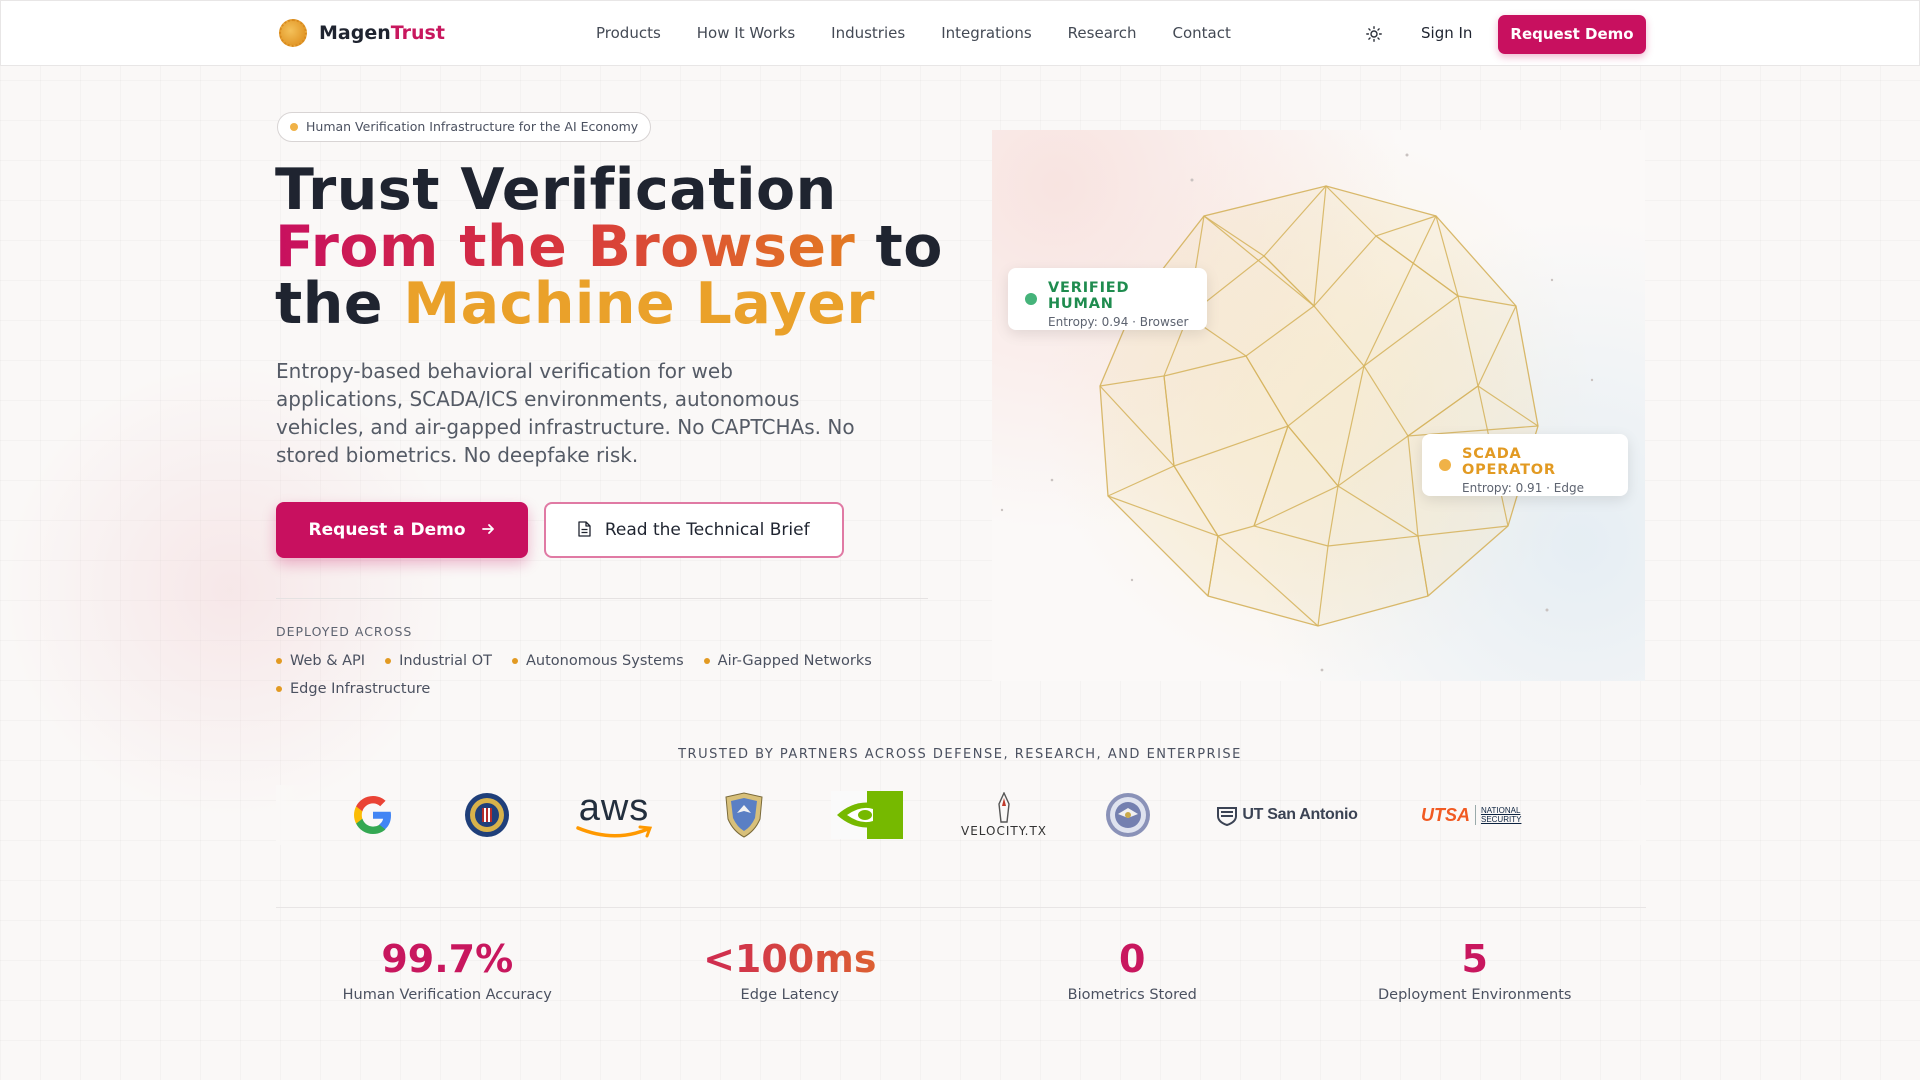 The image size is (1920, 1080). I want to click on utsa-nscc-logo: UTSA NATIONAL SECURITY, so click(1471, 814).